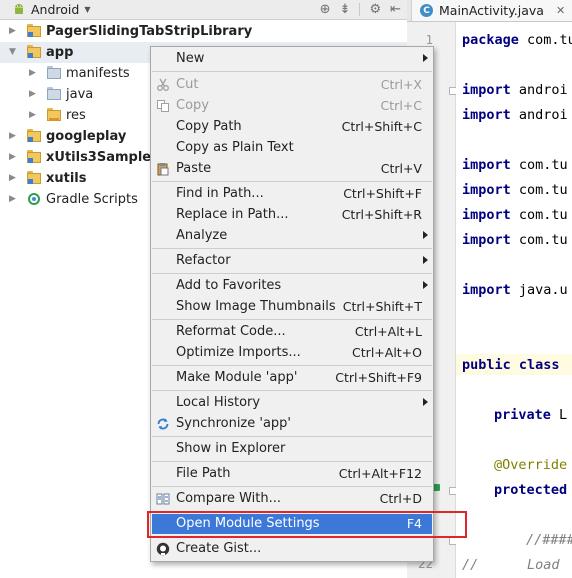 This screenshot has width=572, height=578. I want to click on gradle-icon, so click(34, 199).